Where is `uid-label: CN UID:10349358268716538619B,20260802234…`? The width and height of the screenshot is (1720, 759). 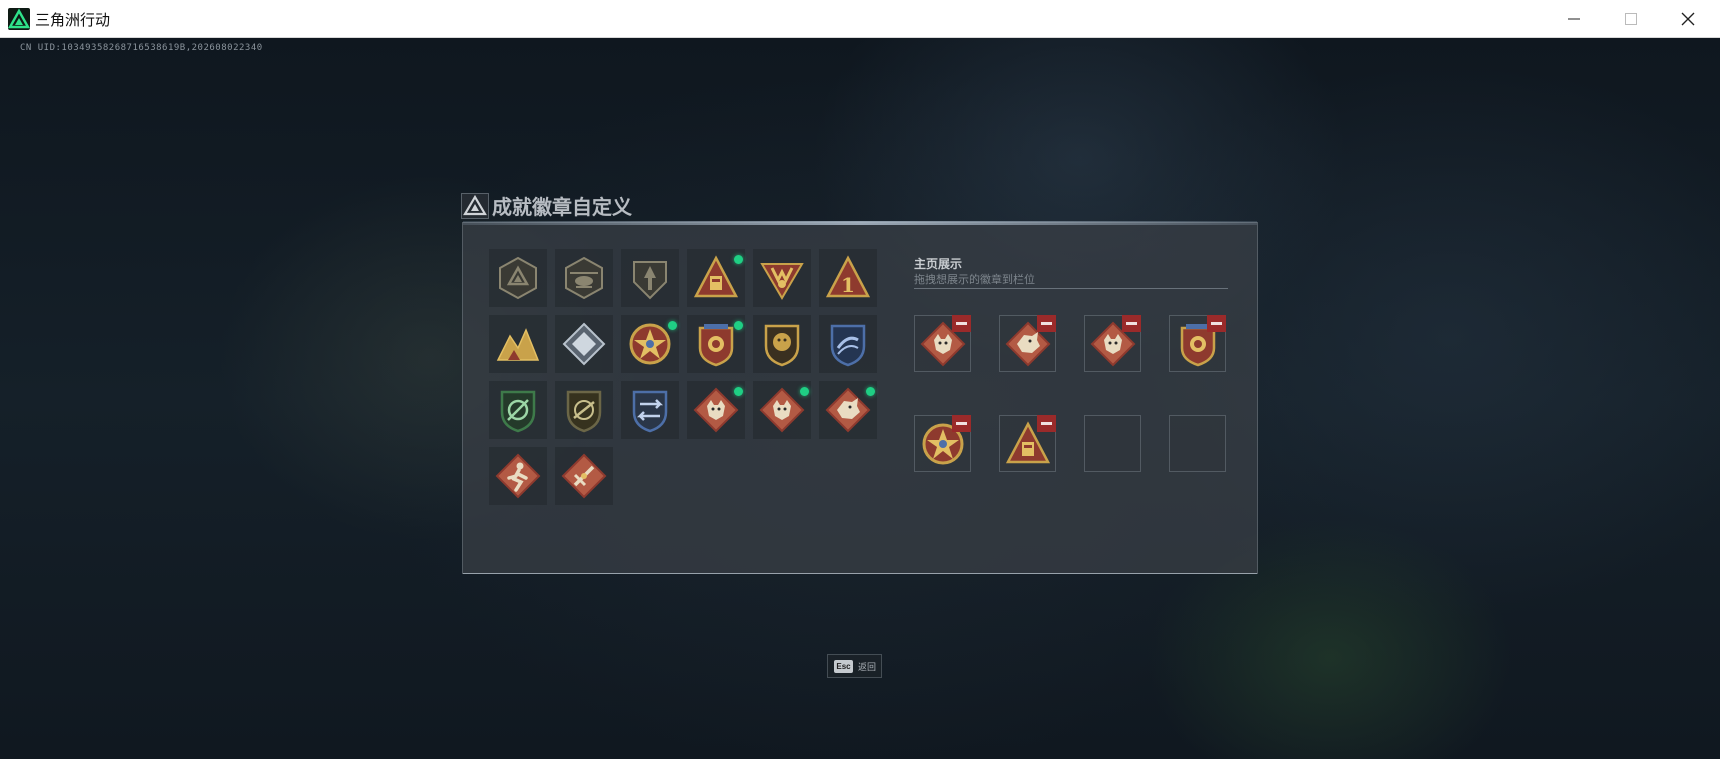
uid-label: CN UID:10349358268716538619B,20260802234… is located at coordinates (141, 48).